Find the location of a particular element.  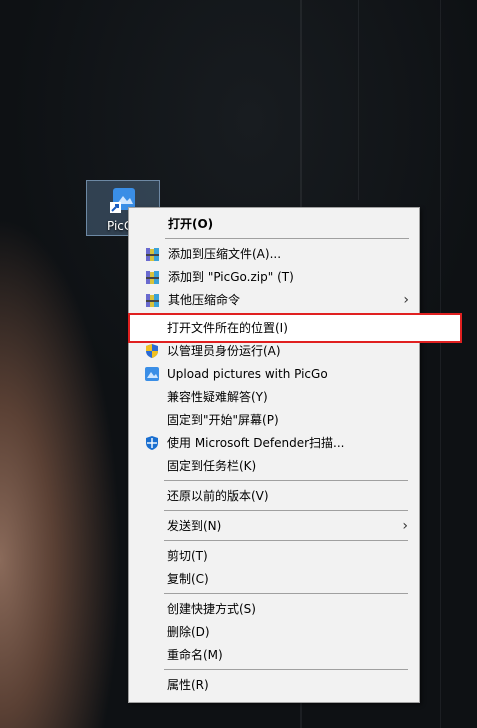

menu-item-label: 剪切(T) is located at coordinates (187, 556).